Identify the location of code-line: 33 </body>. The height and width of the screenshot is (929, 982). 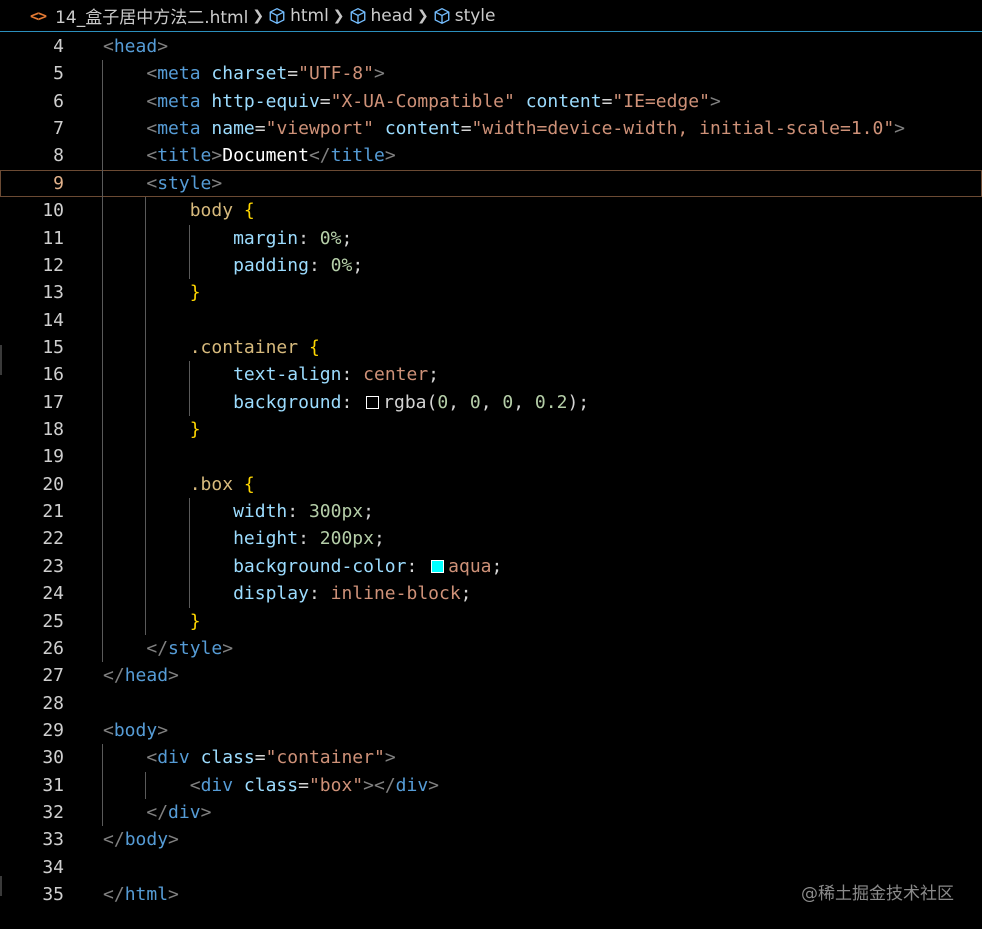
(491, 839).